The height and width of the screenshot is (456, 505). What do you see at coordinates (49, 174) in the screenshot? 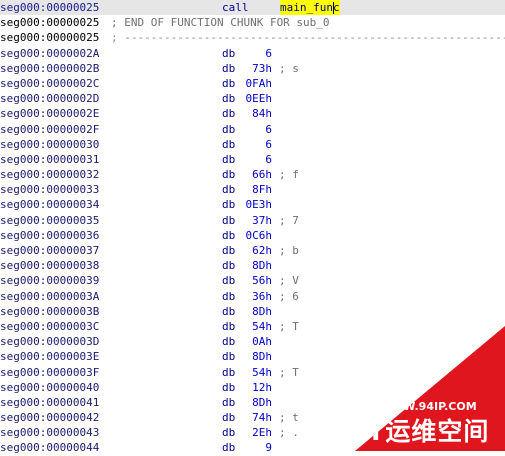
I see `address: seg000:00000032` at bounding box center [49, 174].